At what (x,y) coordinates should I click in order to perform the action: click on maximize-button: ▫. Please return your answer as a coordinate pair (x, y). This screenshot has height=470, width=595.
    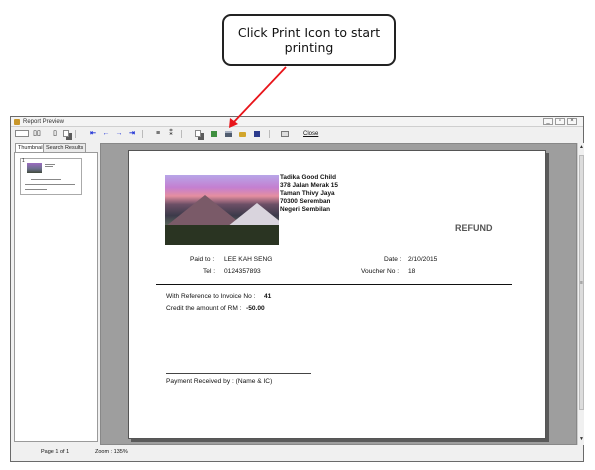
    Looking at the image, I should click on (560, 121).